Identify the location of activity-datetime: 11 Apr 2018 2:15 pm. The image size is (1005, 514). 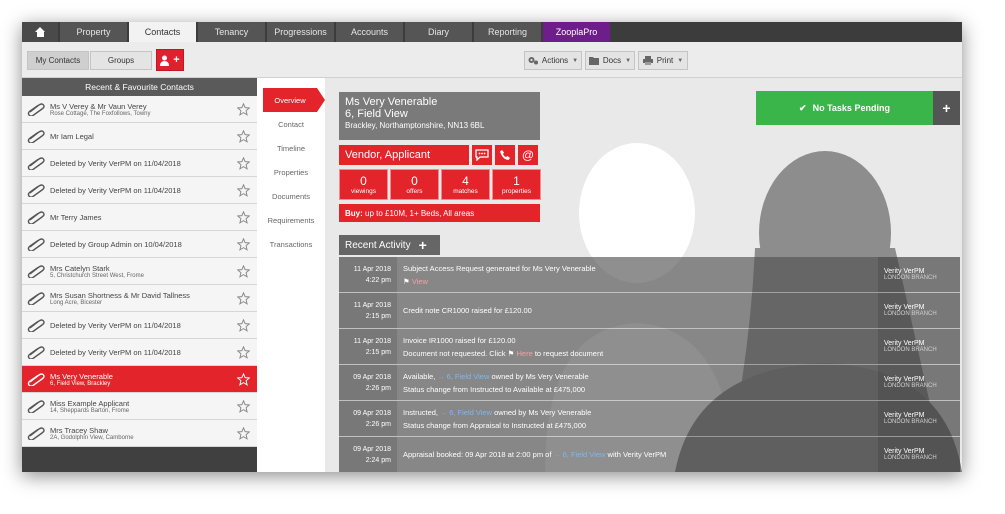
(368, 346).